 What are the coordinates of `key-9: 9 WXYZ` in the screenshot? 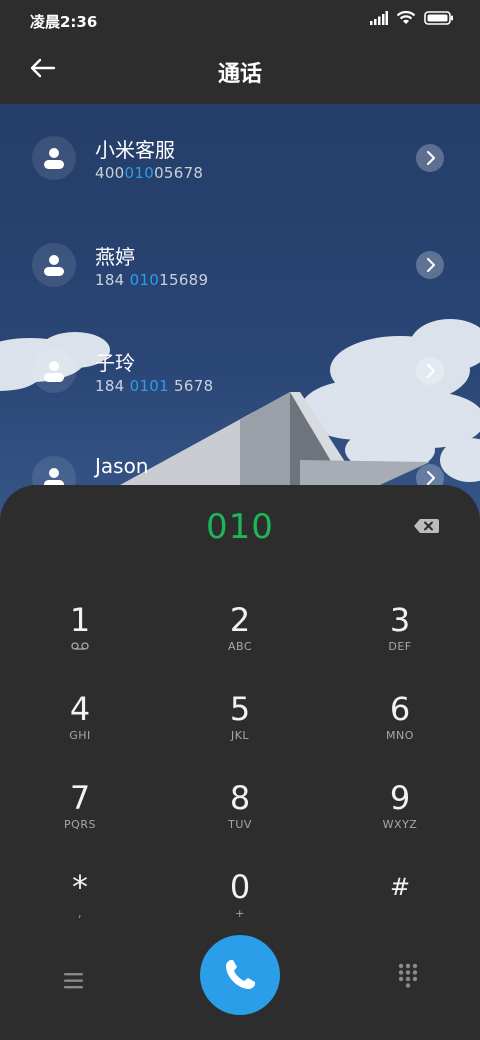 It's located at (400, 820).